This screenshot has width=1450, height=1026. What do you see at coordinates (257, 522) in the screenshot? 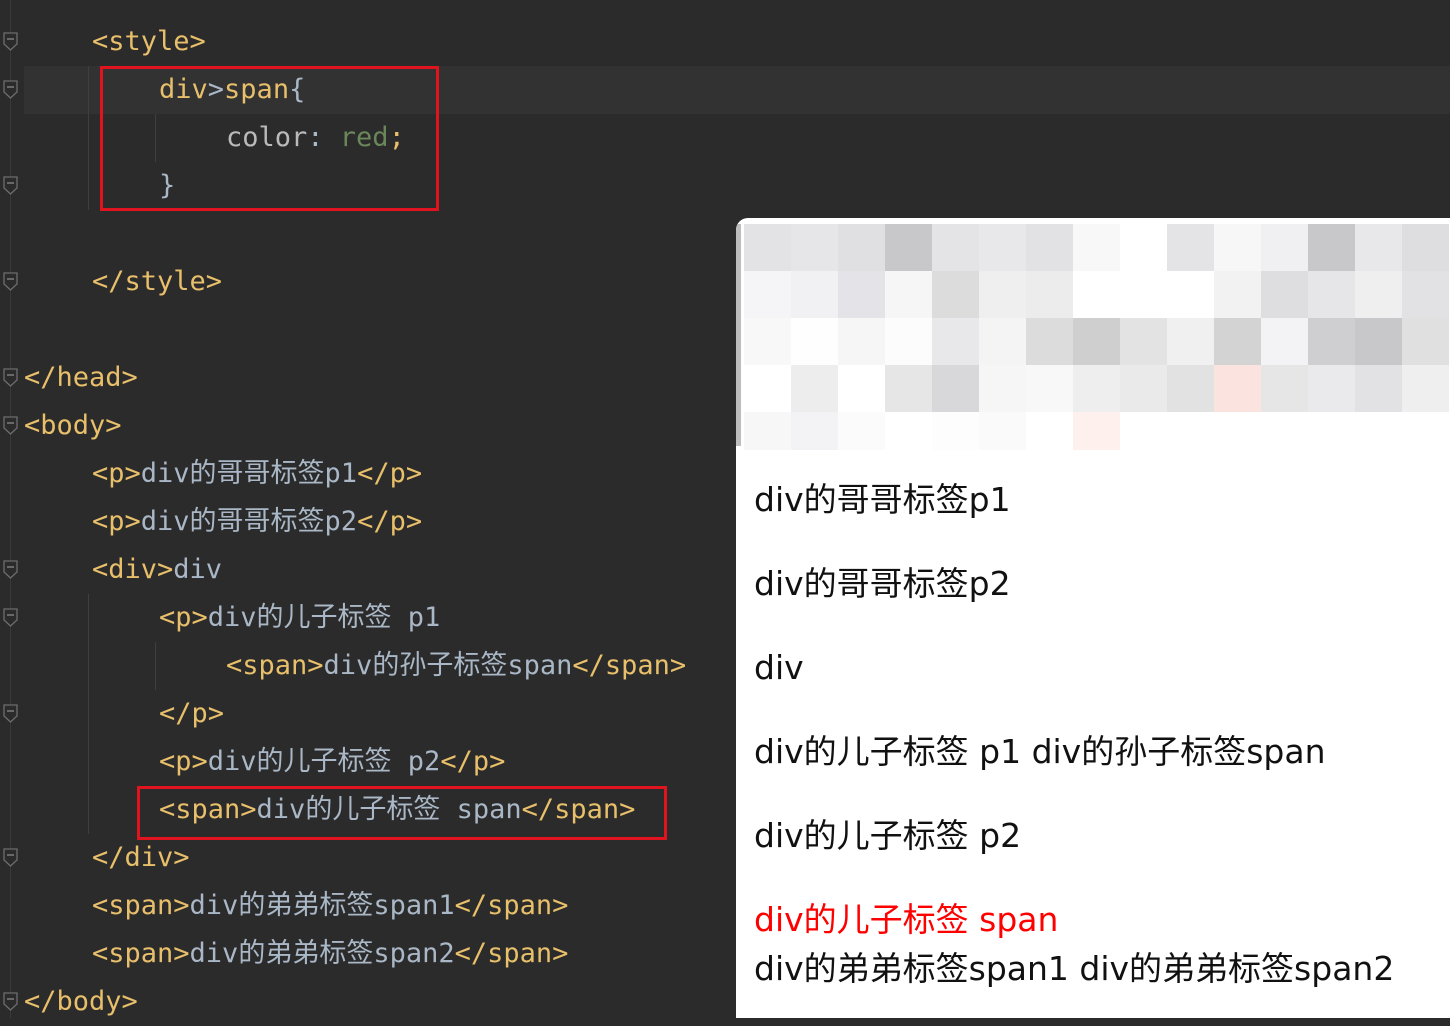
I see `code-line: <p>div的哥哥标签p2</p>` at bounding box center [257, 522].